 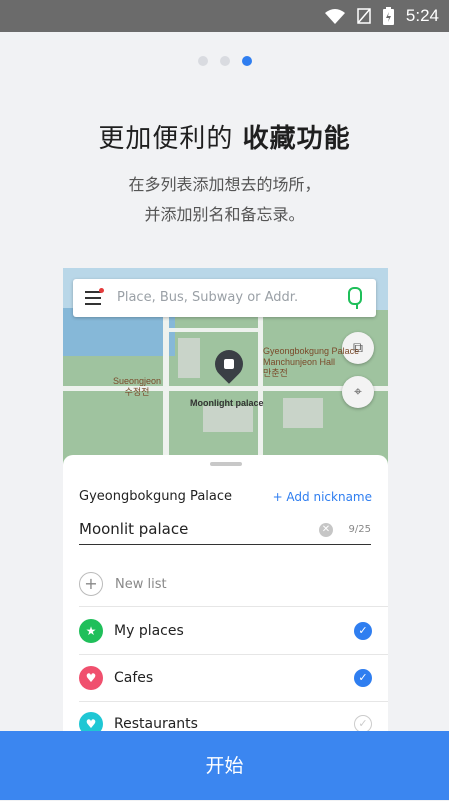 What do you see at coordinates (225, 678) in the screenshot?
I see `list-item-cafes: ♥ Cafes ✓` at bounding box center [225, 678].